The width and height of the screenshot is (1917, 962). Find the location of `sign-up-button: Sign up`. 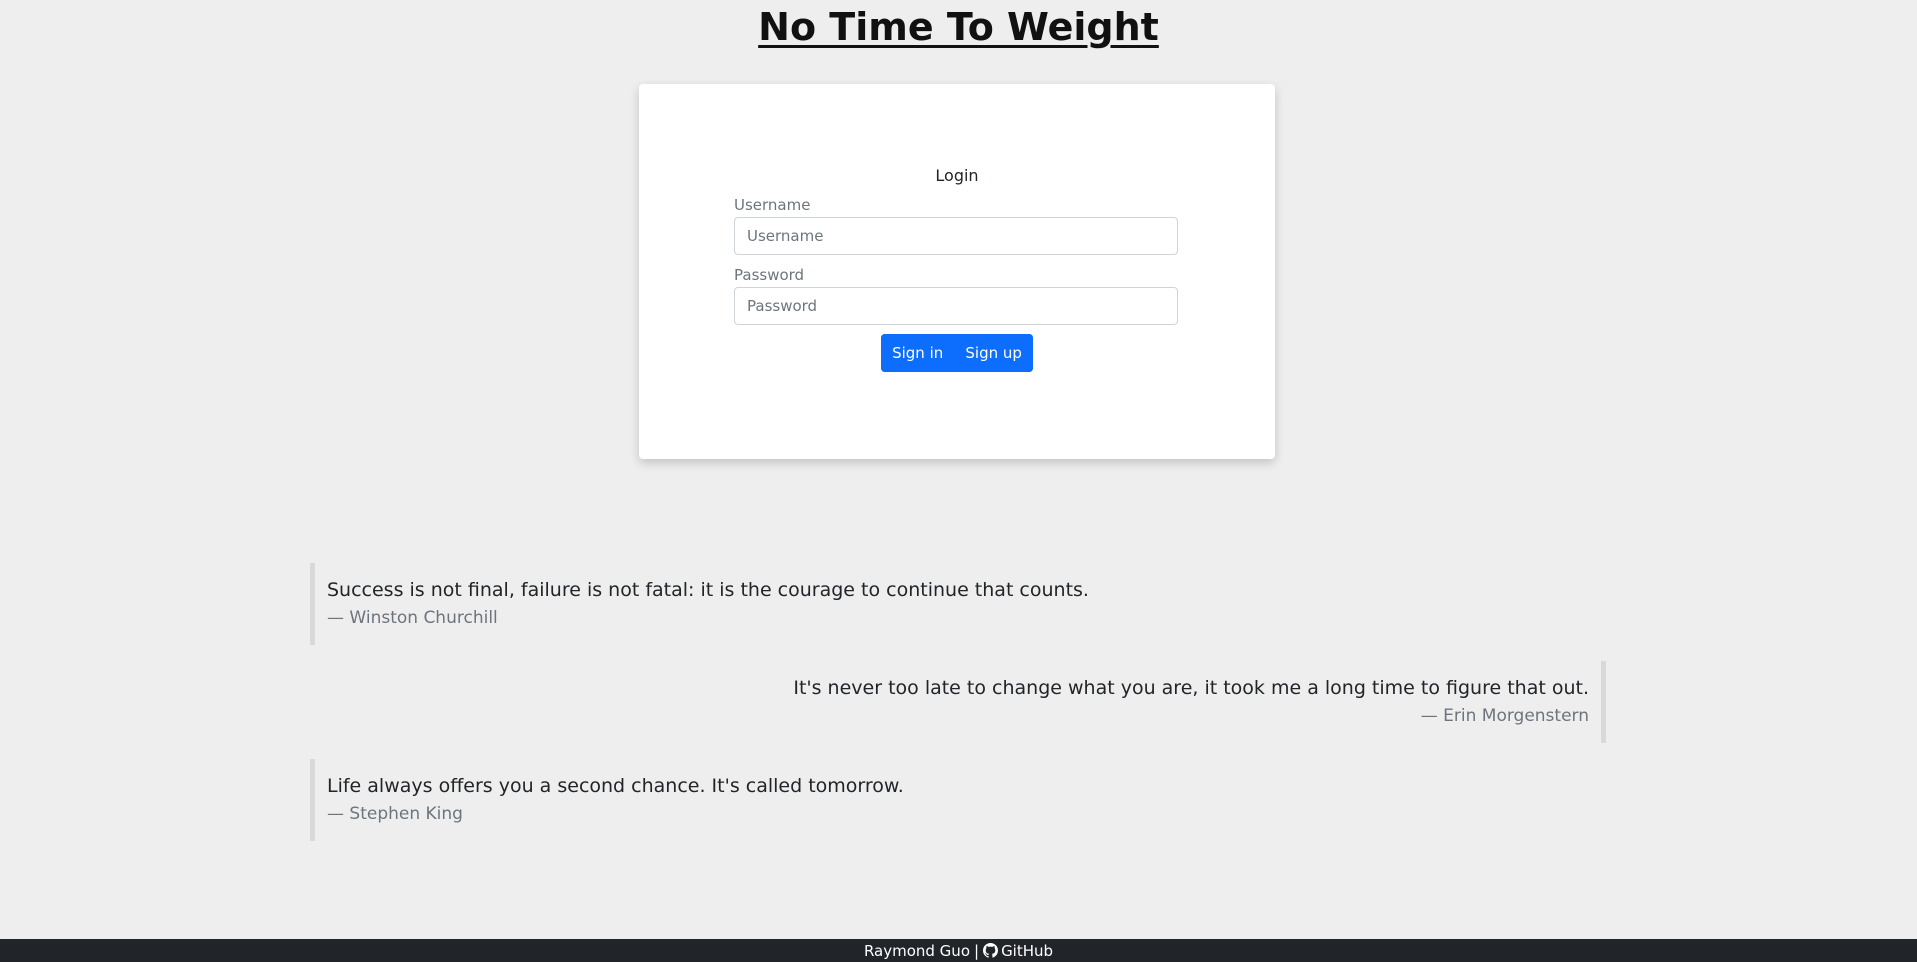

sign-up-button: Sign up is located at coordinates (993, 353).